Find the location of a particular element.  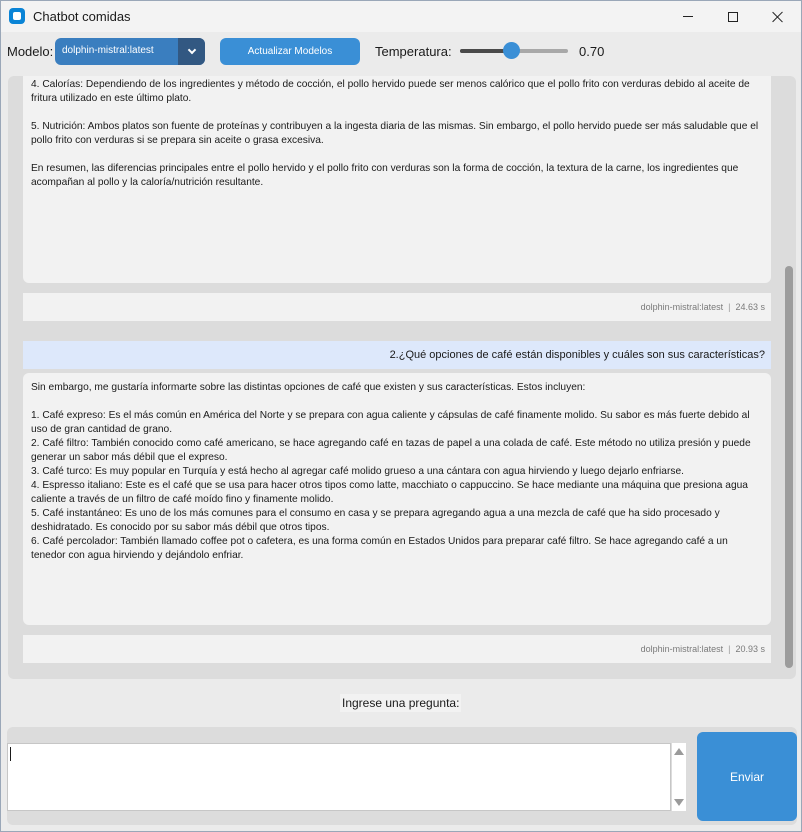

answer-1-meta: dolphin-mistral:latest | 24.63 s is located at coordinates (397, 307).